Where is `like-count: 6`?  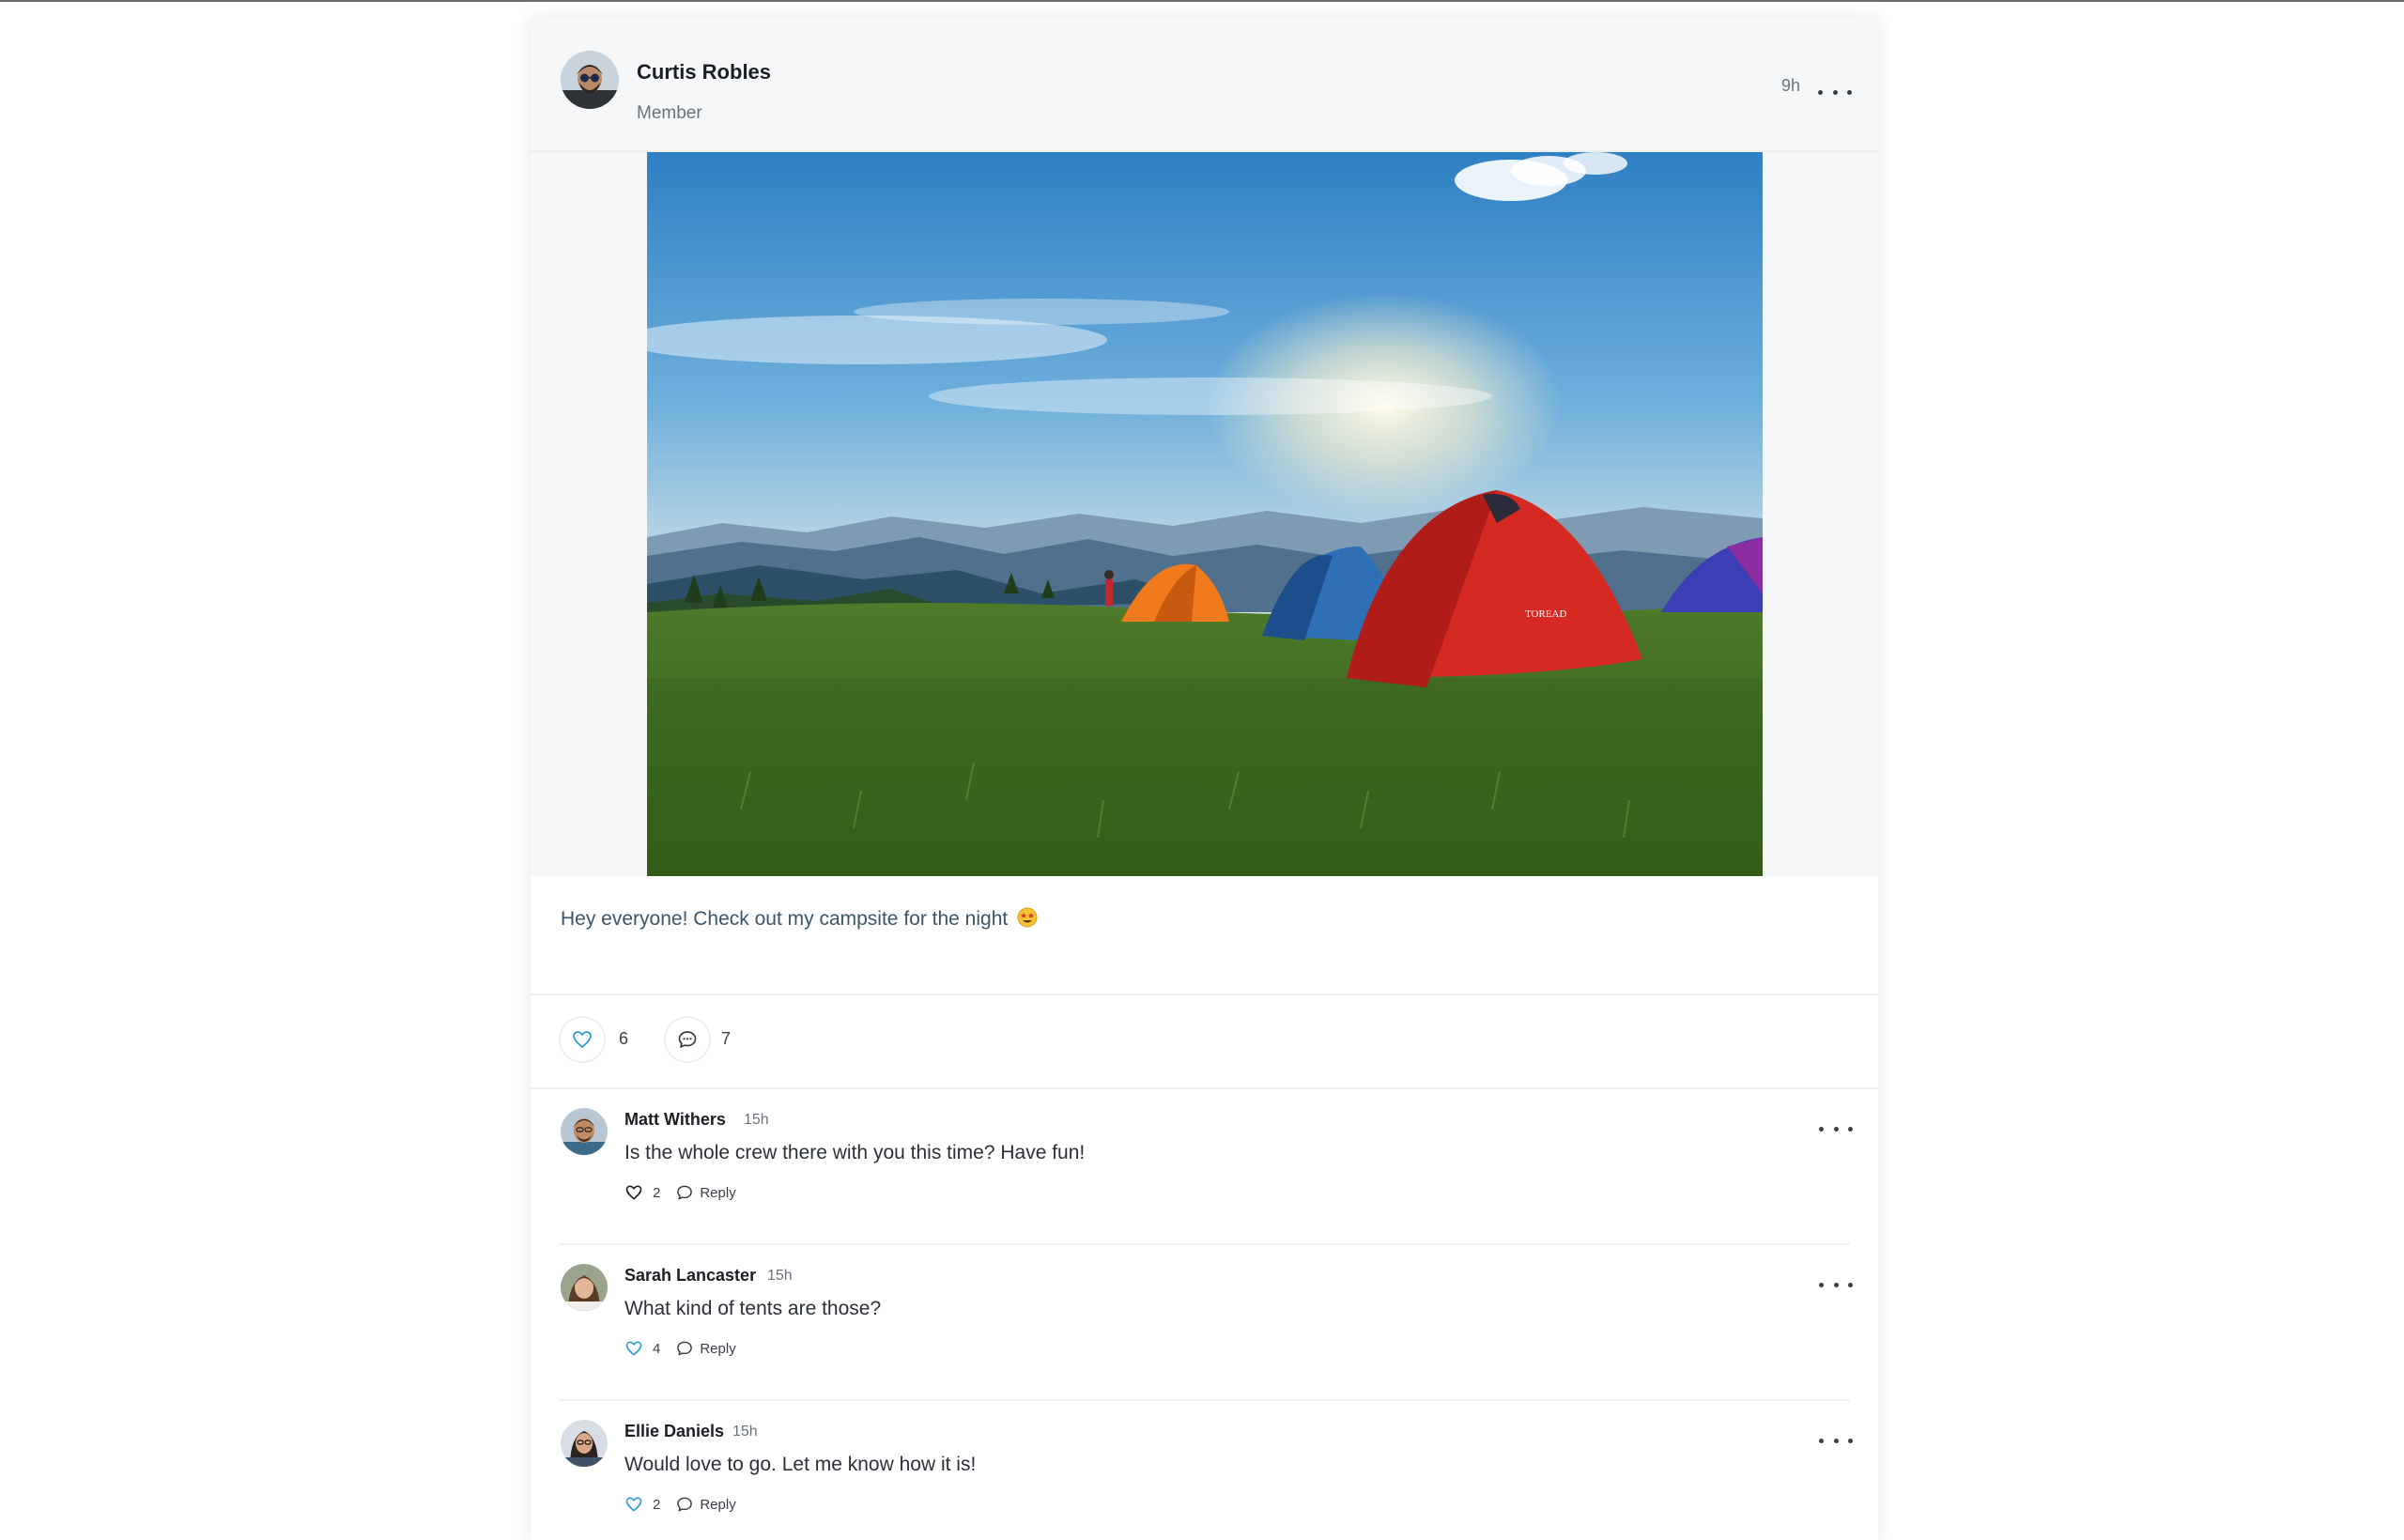
like-count: 6 is located at coordinates (624, 1038).